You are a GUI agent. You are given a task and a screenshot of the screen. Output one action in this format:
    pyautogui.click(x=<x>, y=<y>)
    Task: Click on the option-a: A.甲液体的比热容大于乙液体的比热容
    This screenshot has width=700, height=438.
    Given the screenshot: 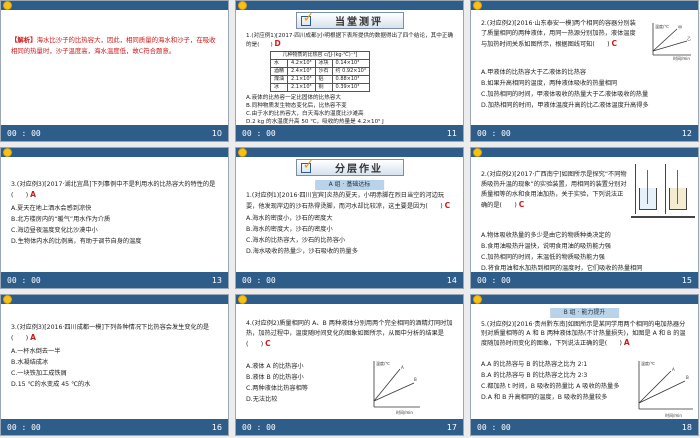 What is the action you would take?
    pyautogui.click(x=534, y=72)
    